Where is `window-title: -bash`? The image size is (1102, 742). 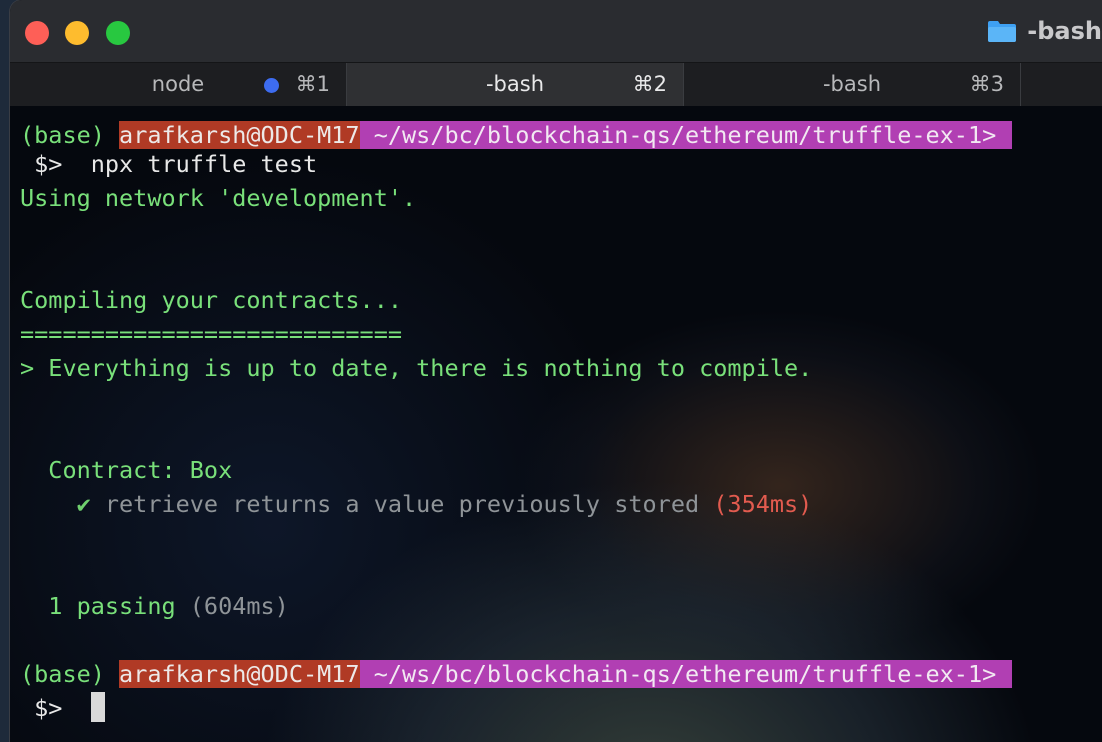
window-title: -bash is located at coordinates (1044, 31).